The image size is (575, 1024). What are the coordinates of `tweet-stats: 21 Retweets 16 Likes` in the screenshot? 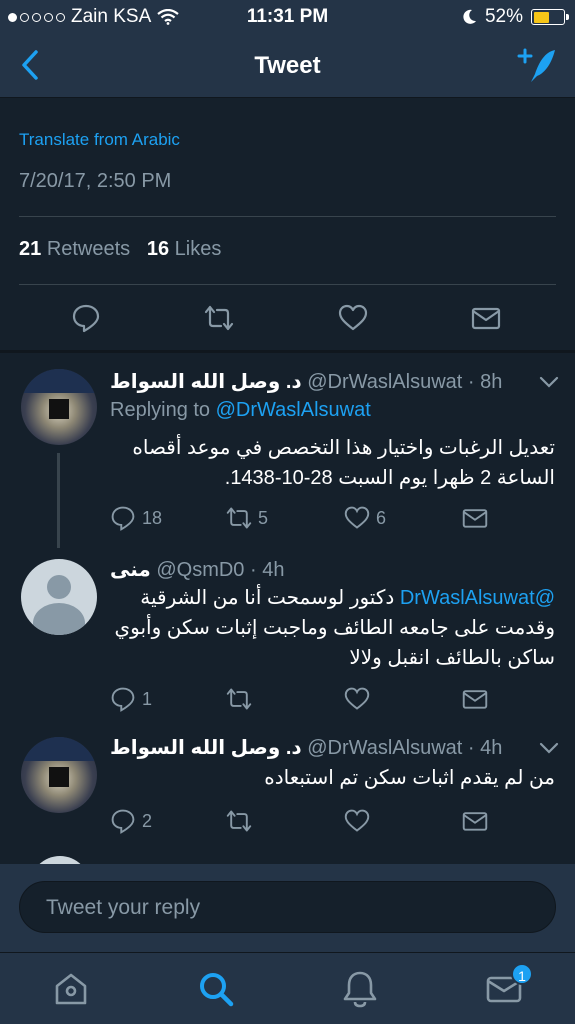 It's located at (120, 249).